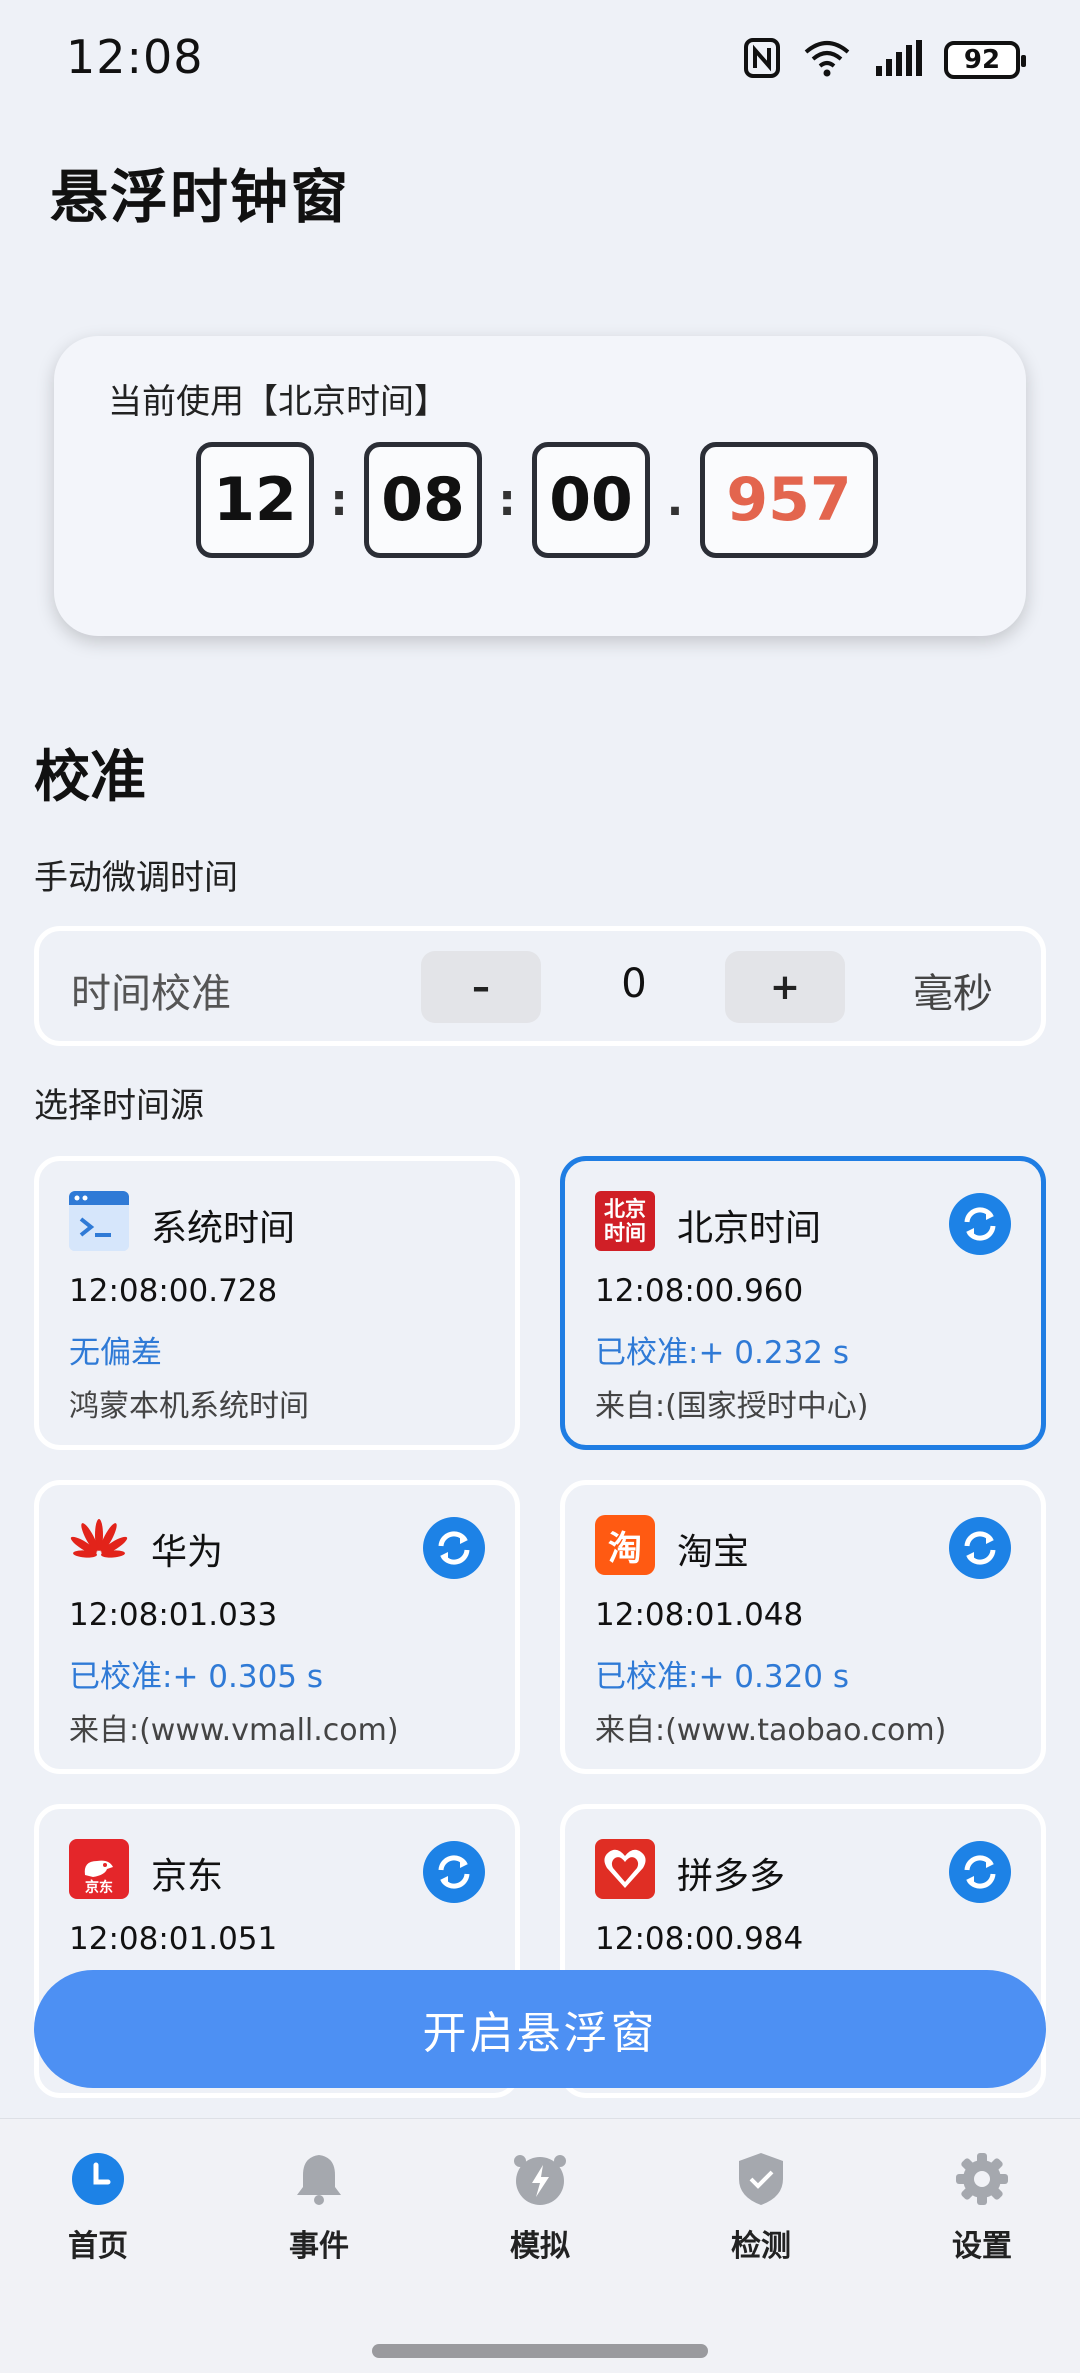 The height and width of the screenshot is (2373, 1080). I want to click on source-status: 已校准:+ 0.320 s, so click(722, 1677).